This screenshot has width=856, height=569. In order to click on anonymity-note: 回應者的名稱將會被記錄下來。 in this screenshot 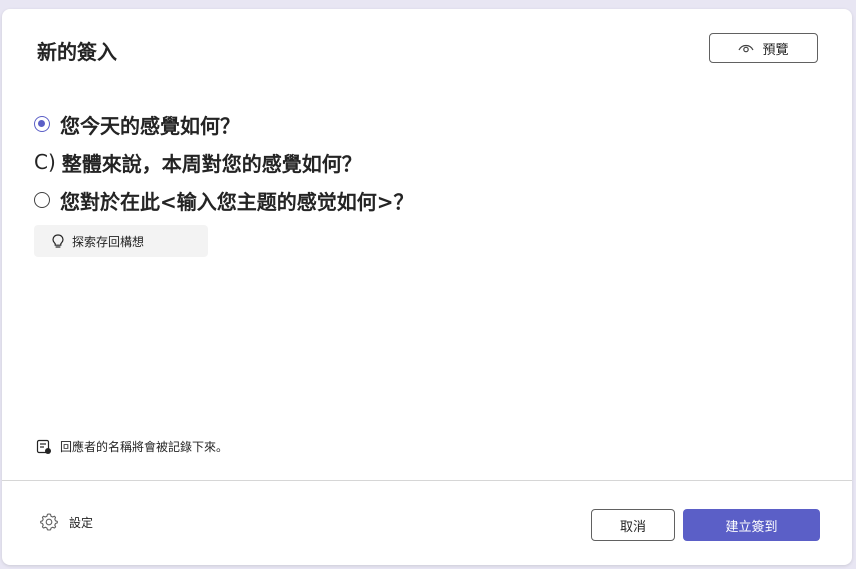, I will do `click(132, 446)`.